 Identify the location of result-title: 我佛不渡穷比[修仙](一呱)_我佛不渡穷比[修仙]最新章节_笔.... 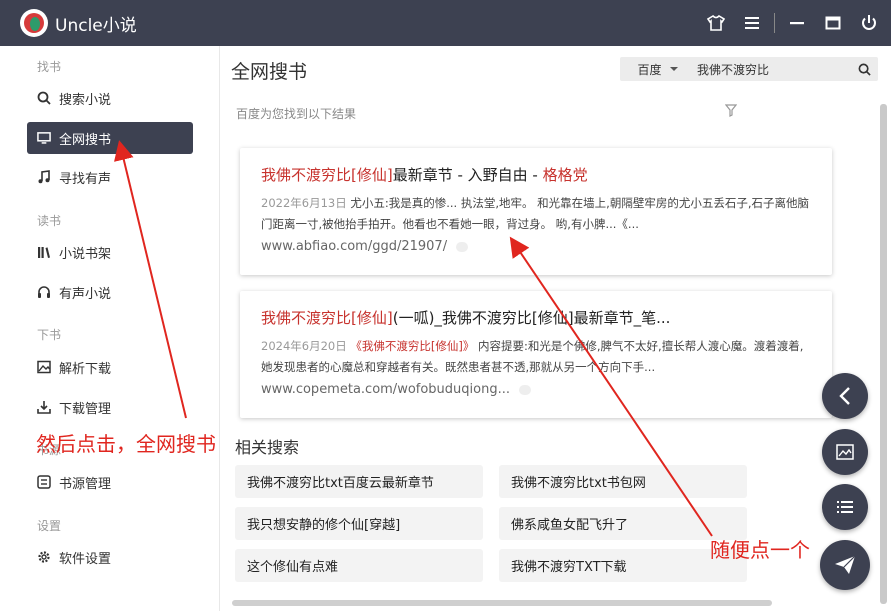
(536, 317).